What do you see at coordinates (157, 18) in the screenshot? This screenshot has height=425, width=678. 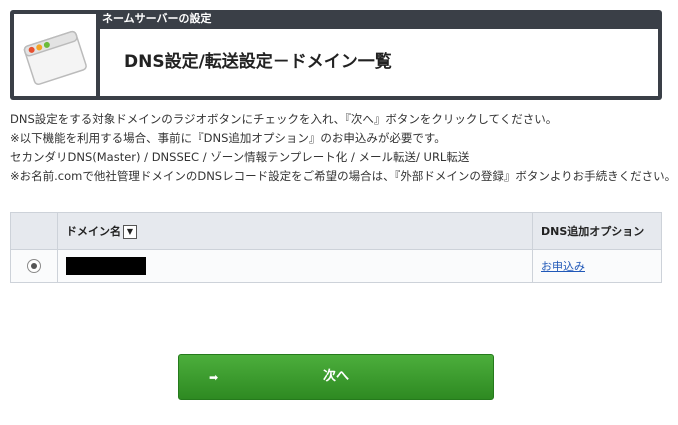 I see `header-subtitle: ネームサーバーの設定` at bounding box center [157, 18].